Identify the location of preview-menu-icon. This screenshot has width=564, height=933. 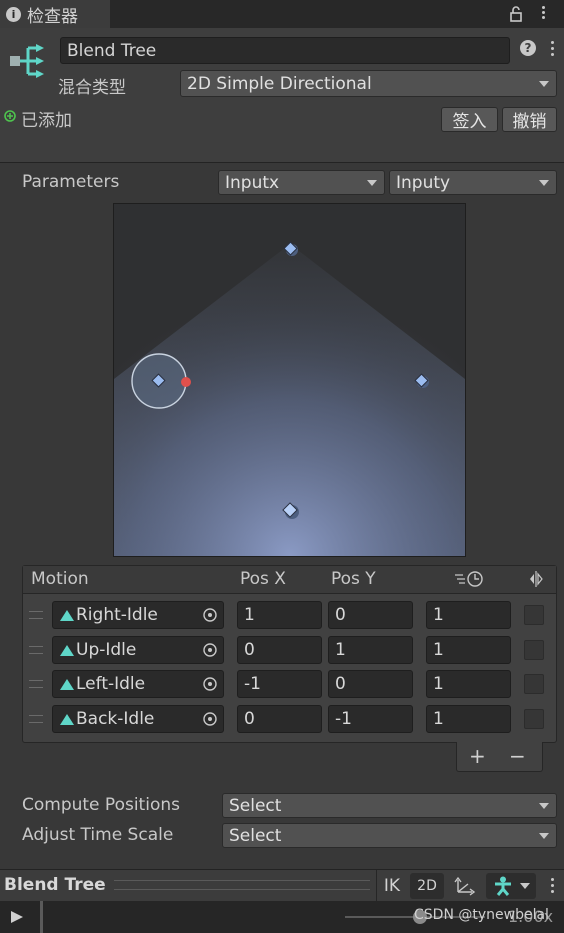
(552, 886).